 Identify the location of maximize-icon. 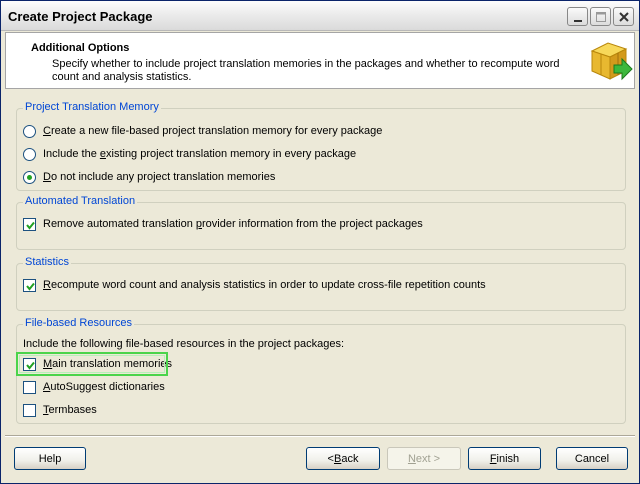
(601, 17).